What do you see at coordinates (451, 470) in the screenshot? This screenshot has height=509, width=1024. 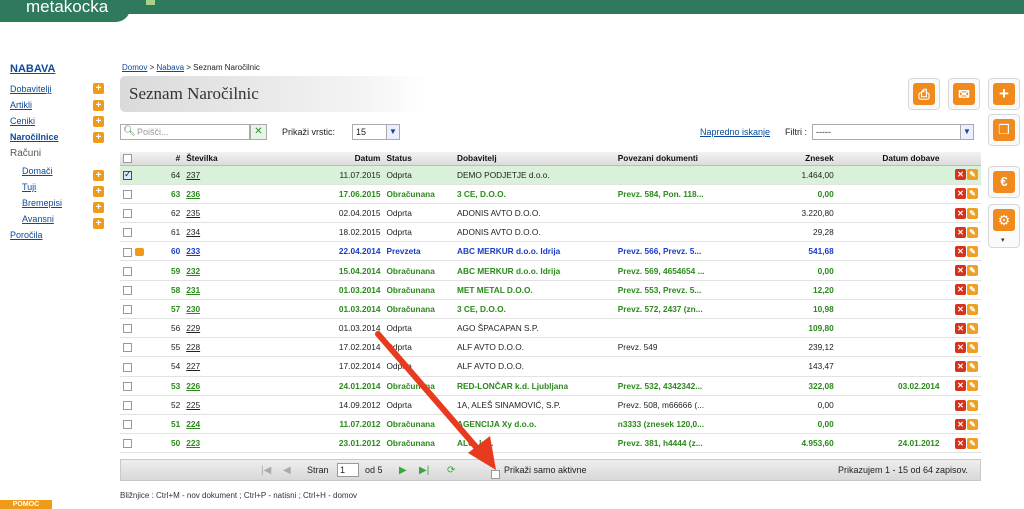 I see `refresh-icon: ⟳` at bounding box center [451, 470].